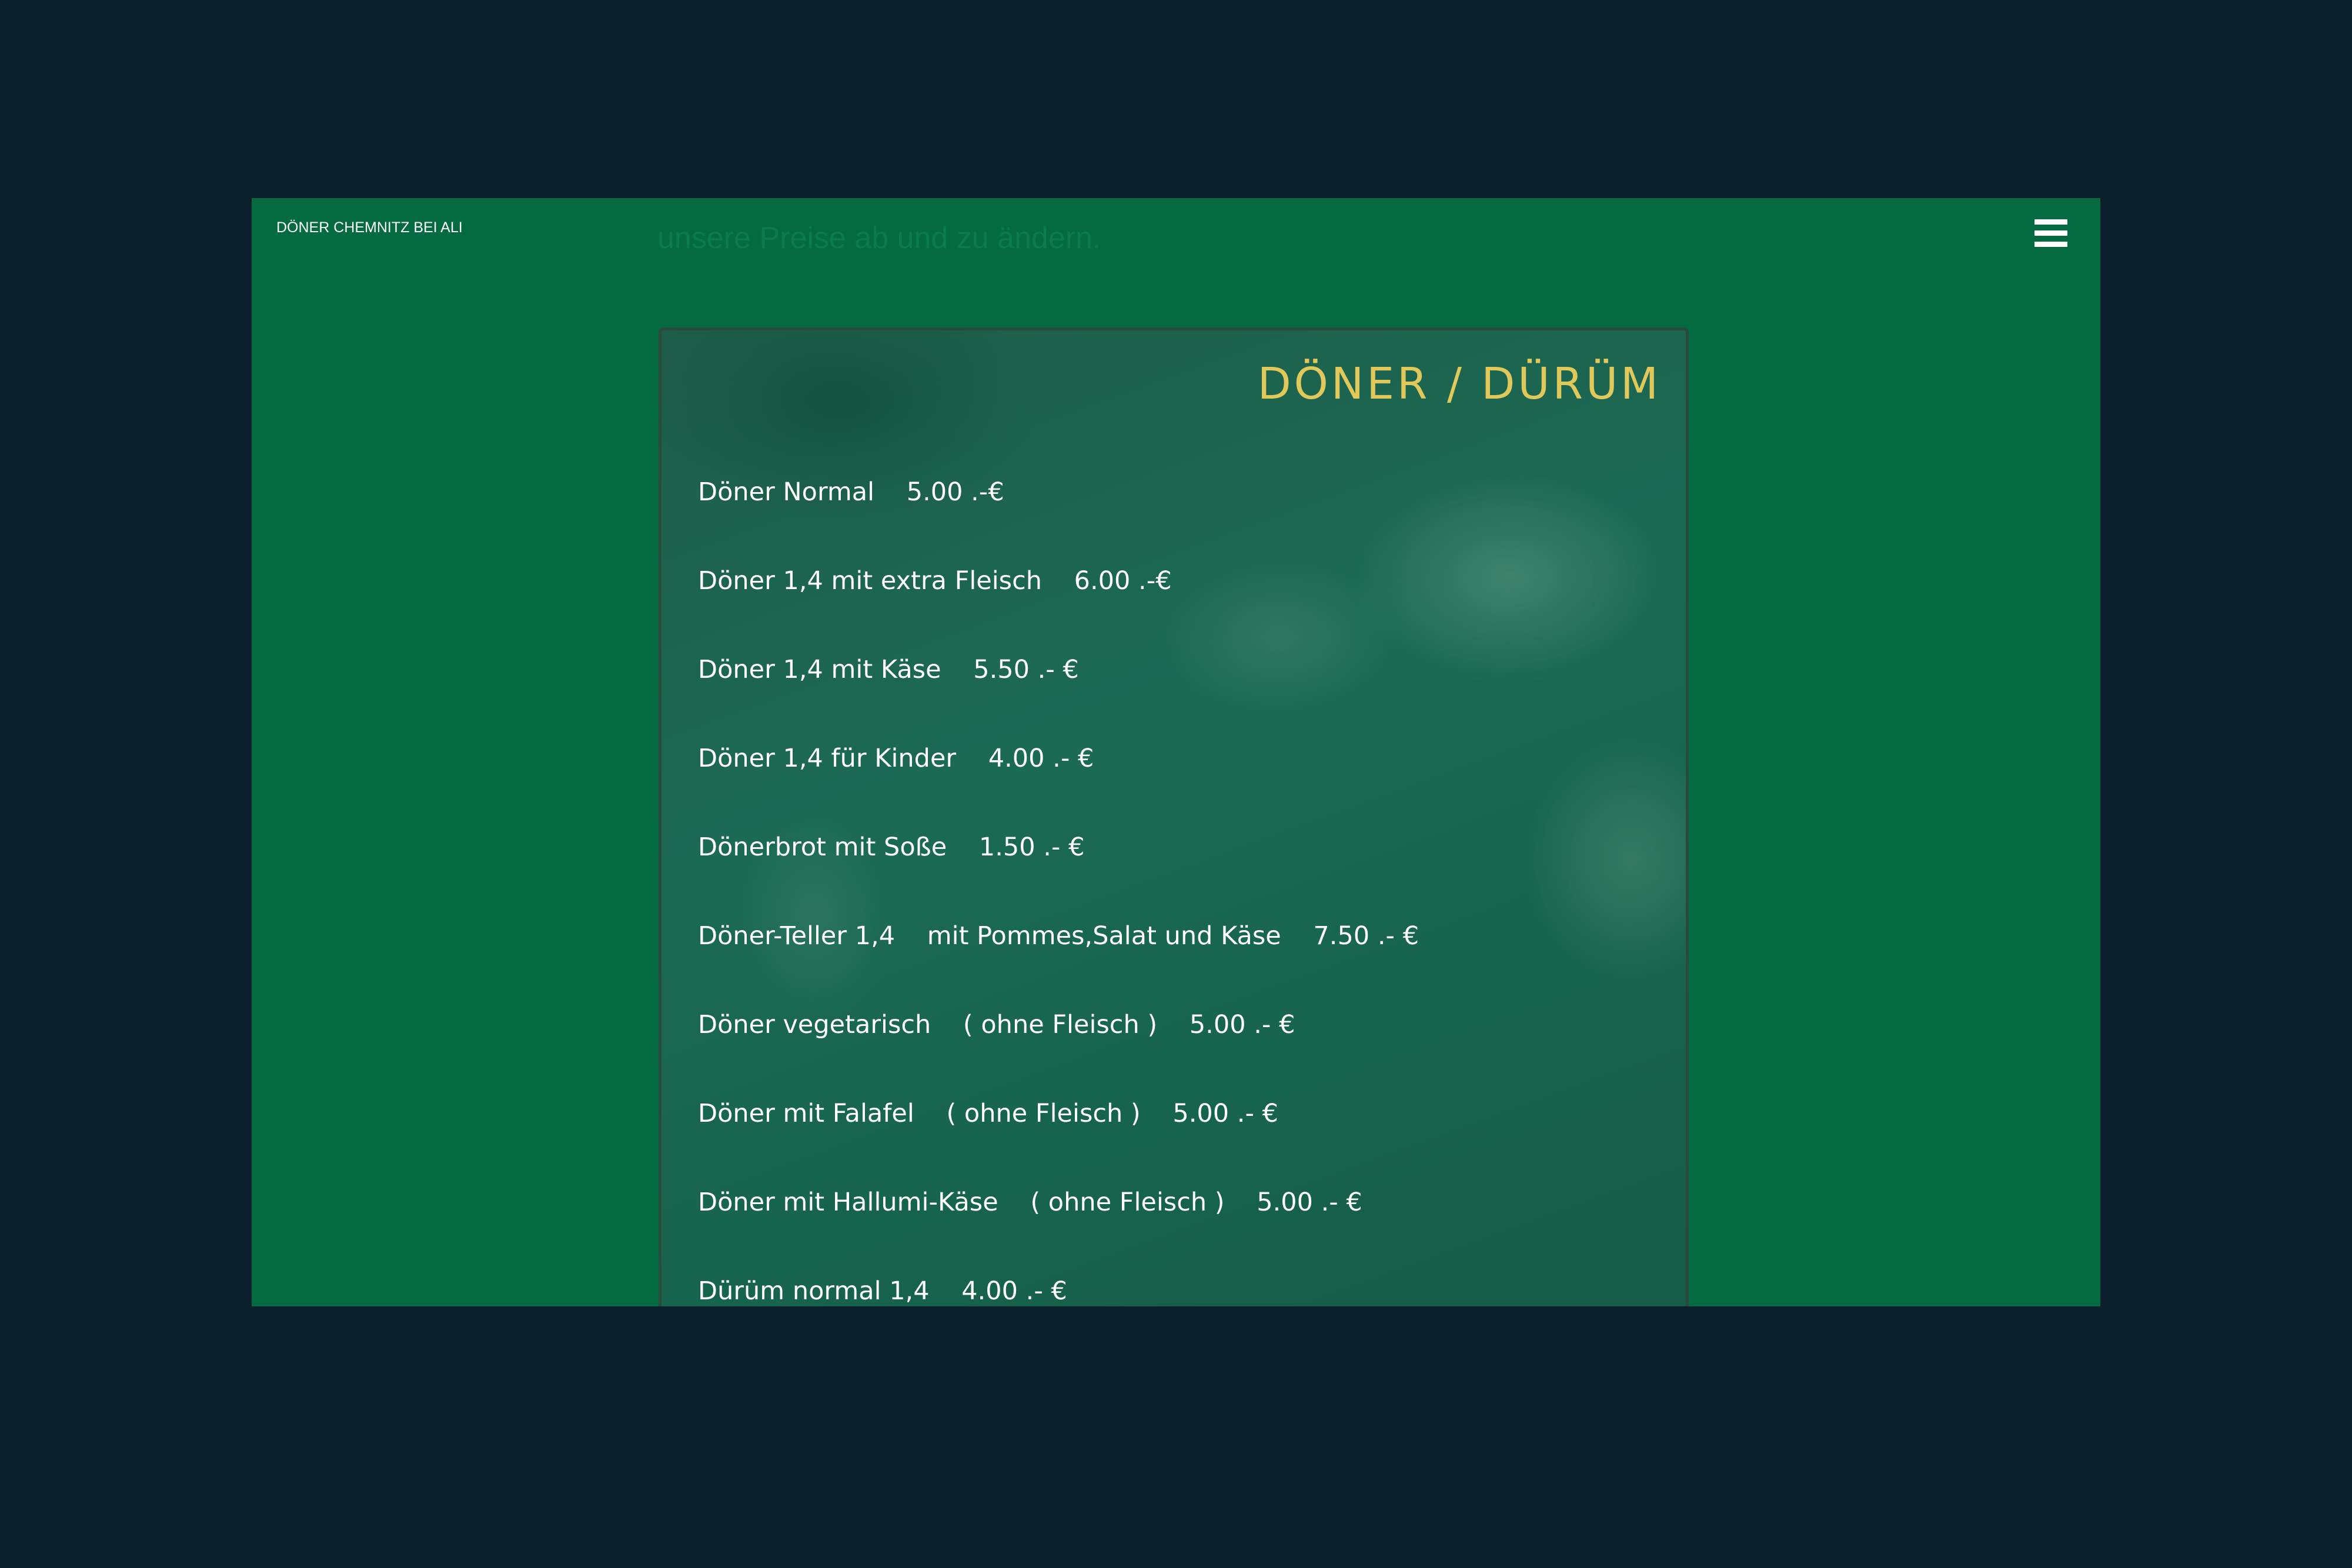  I want to click on menu-item-duerum-normal: Dürüm normal 1,4 4.00 .- €, so click(882, 1291).